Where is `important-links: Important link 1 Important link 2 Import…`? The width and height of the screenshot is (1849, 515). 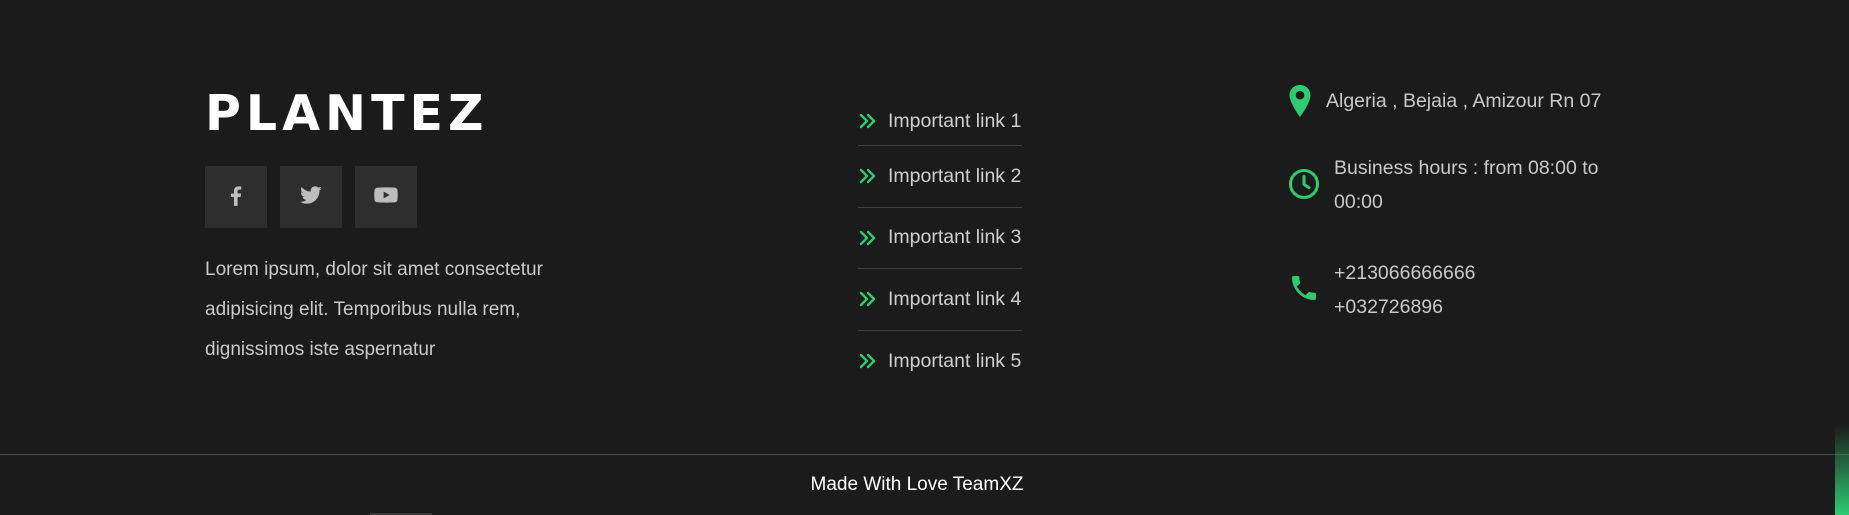
important-links: Important link 1 Important link 2 Import… is located at coordinates (940, 244).